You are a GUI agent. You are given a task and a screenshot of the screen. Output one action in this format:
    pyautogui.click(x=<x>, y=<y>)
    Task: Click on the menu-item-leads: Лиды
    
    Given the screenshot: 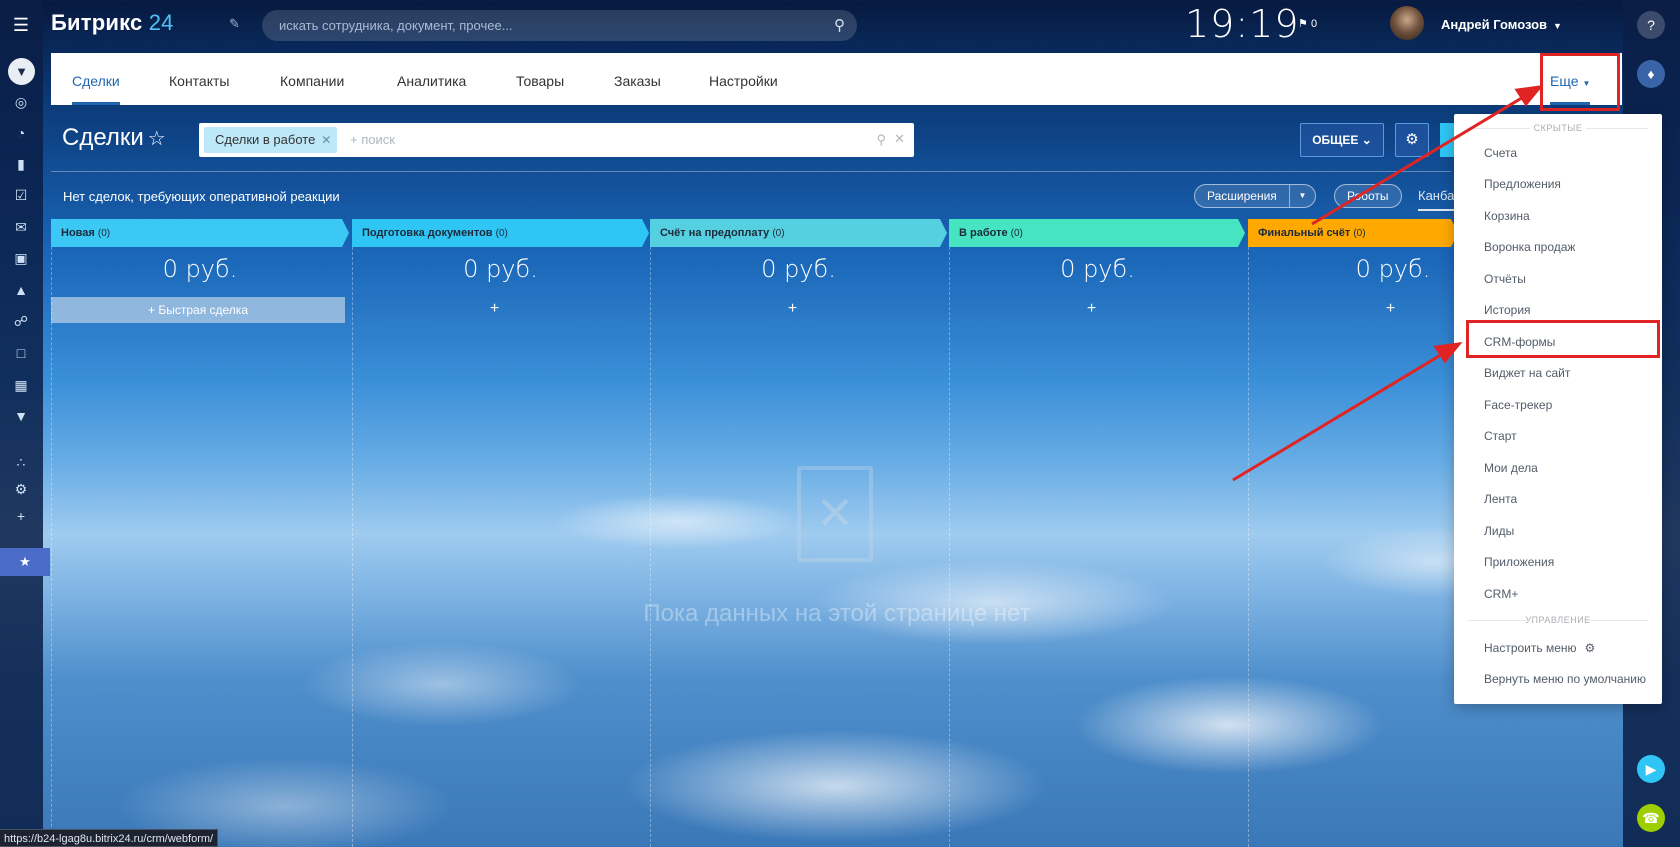 What is the action you would take?
    pyautogui.click(x=1499, y=531)
    